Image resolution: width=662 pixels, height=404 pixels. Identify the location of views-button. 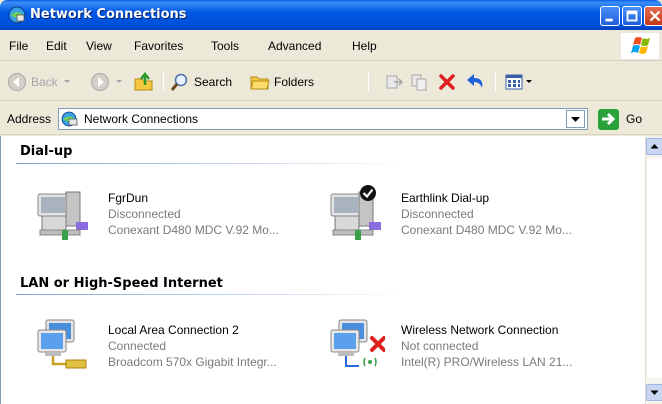
(518, 81).